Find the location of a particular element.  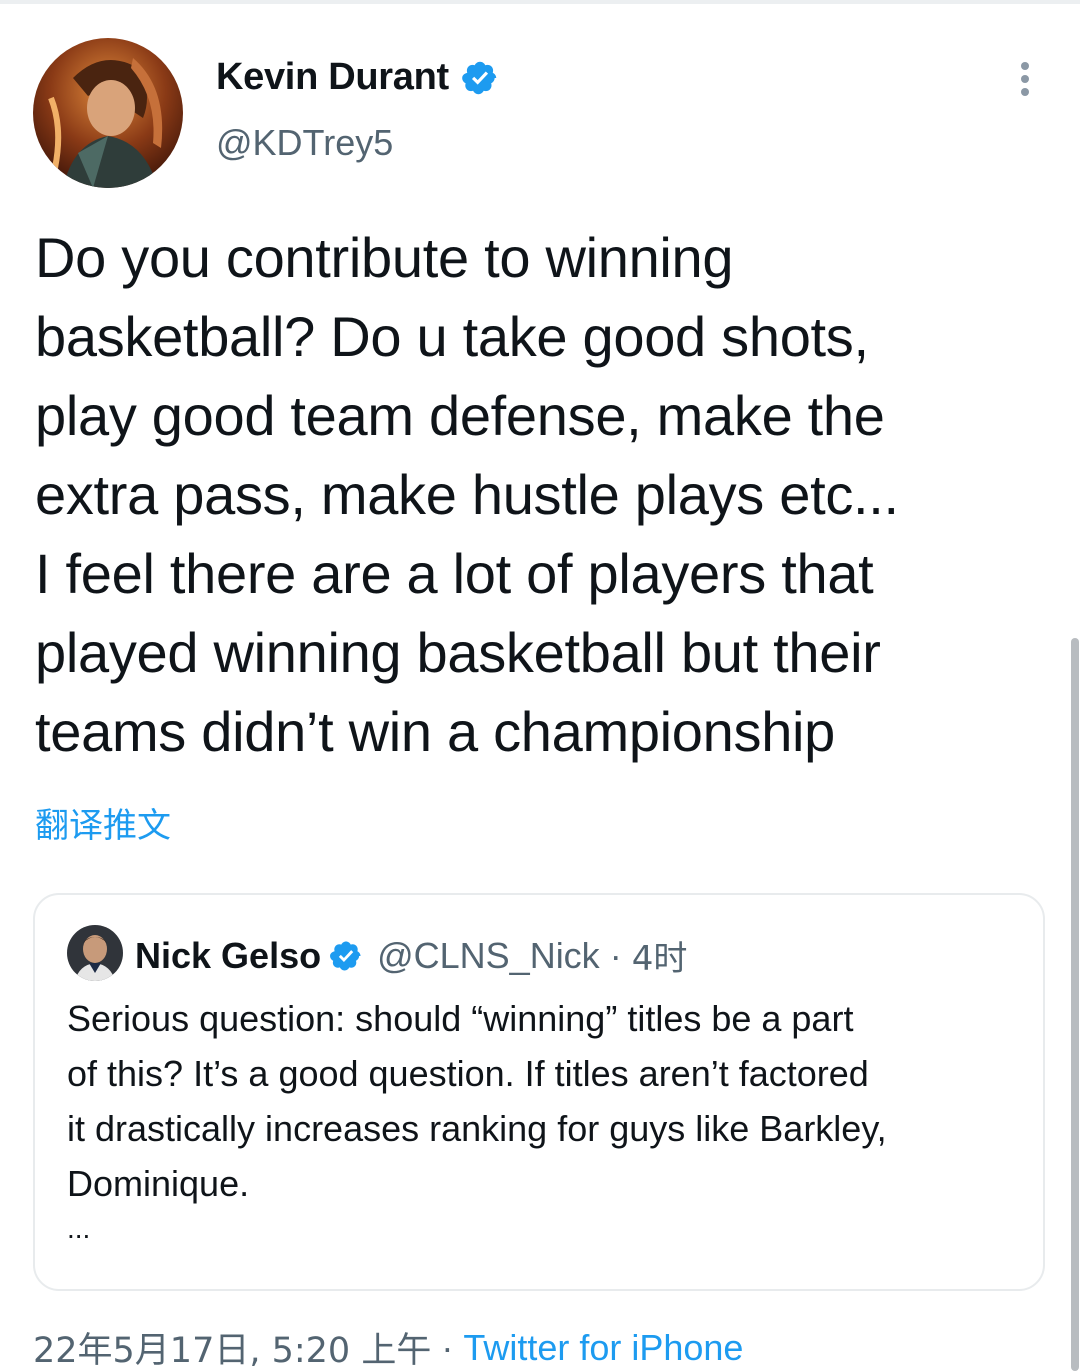

avatar is located at coordinates (108, 113).